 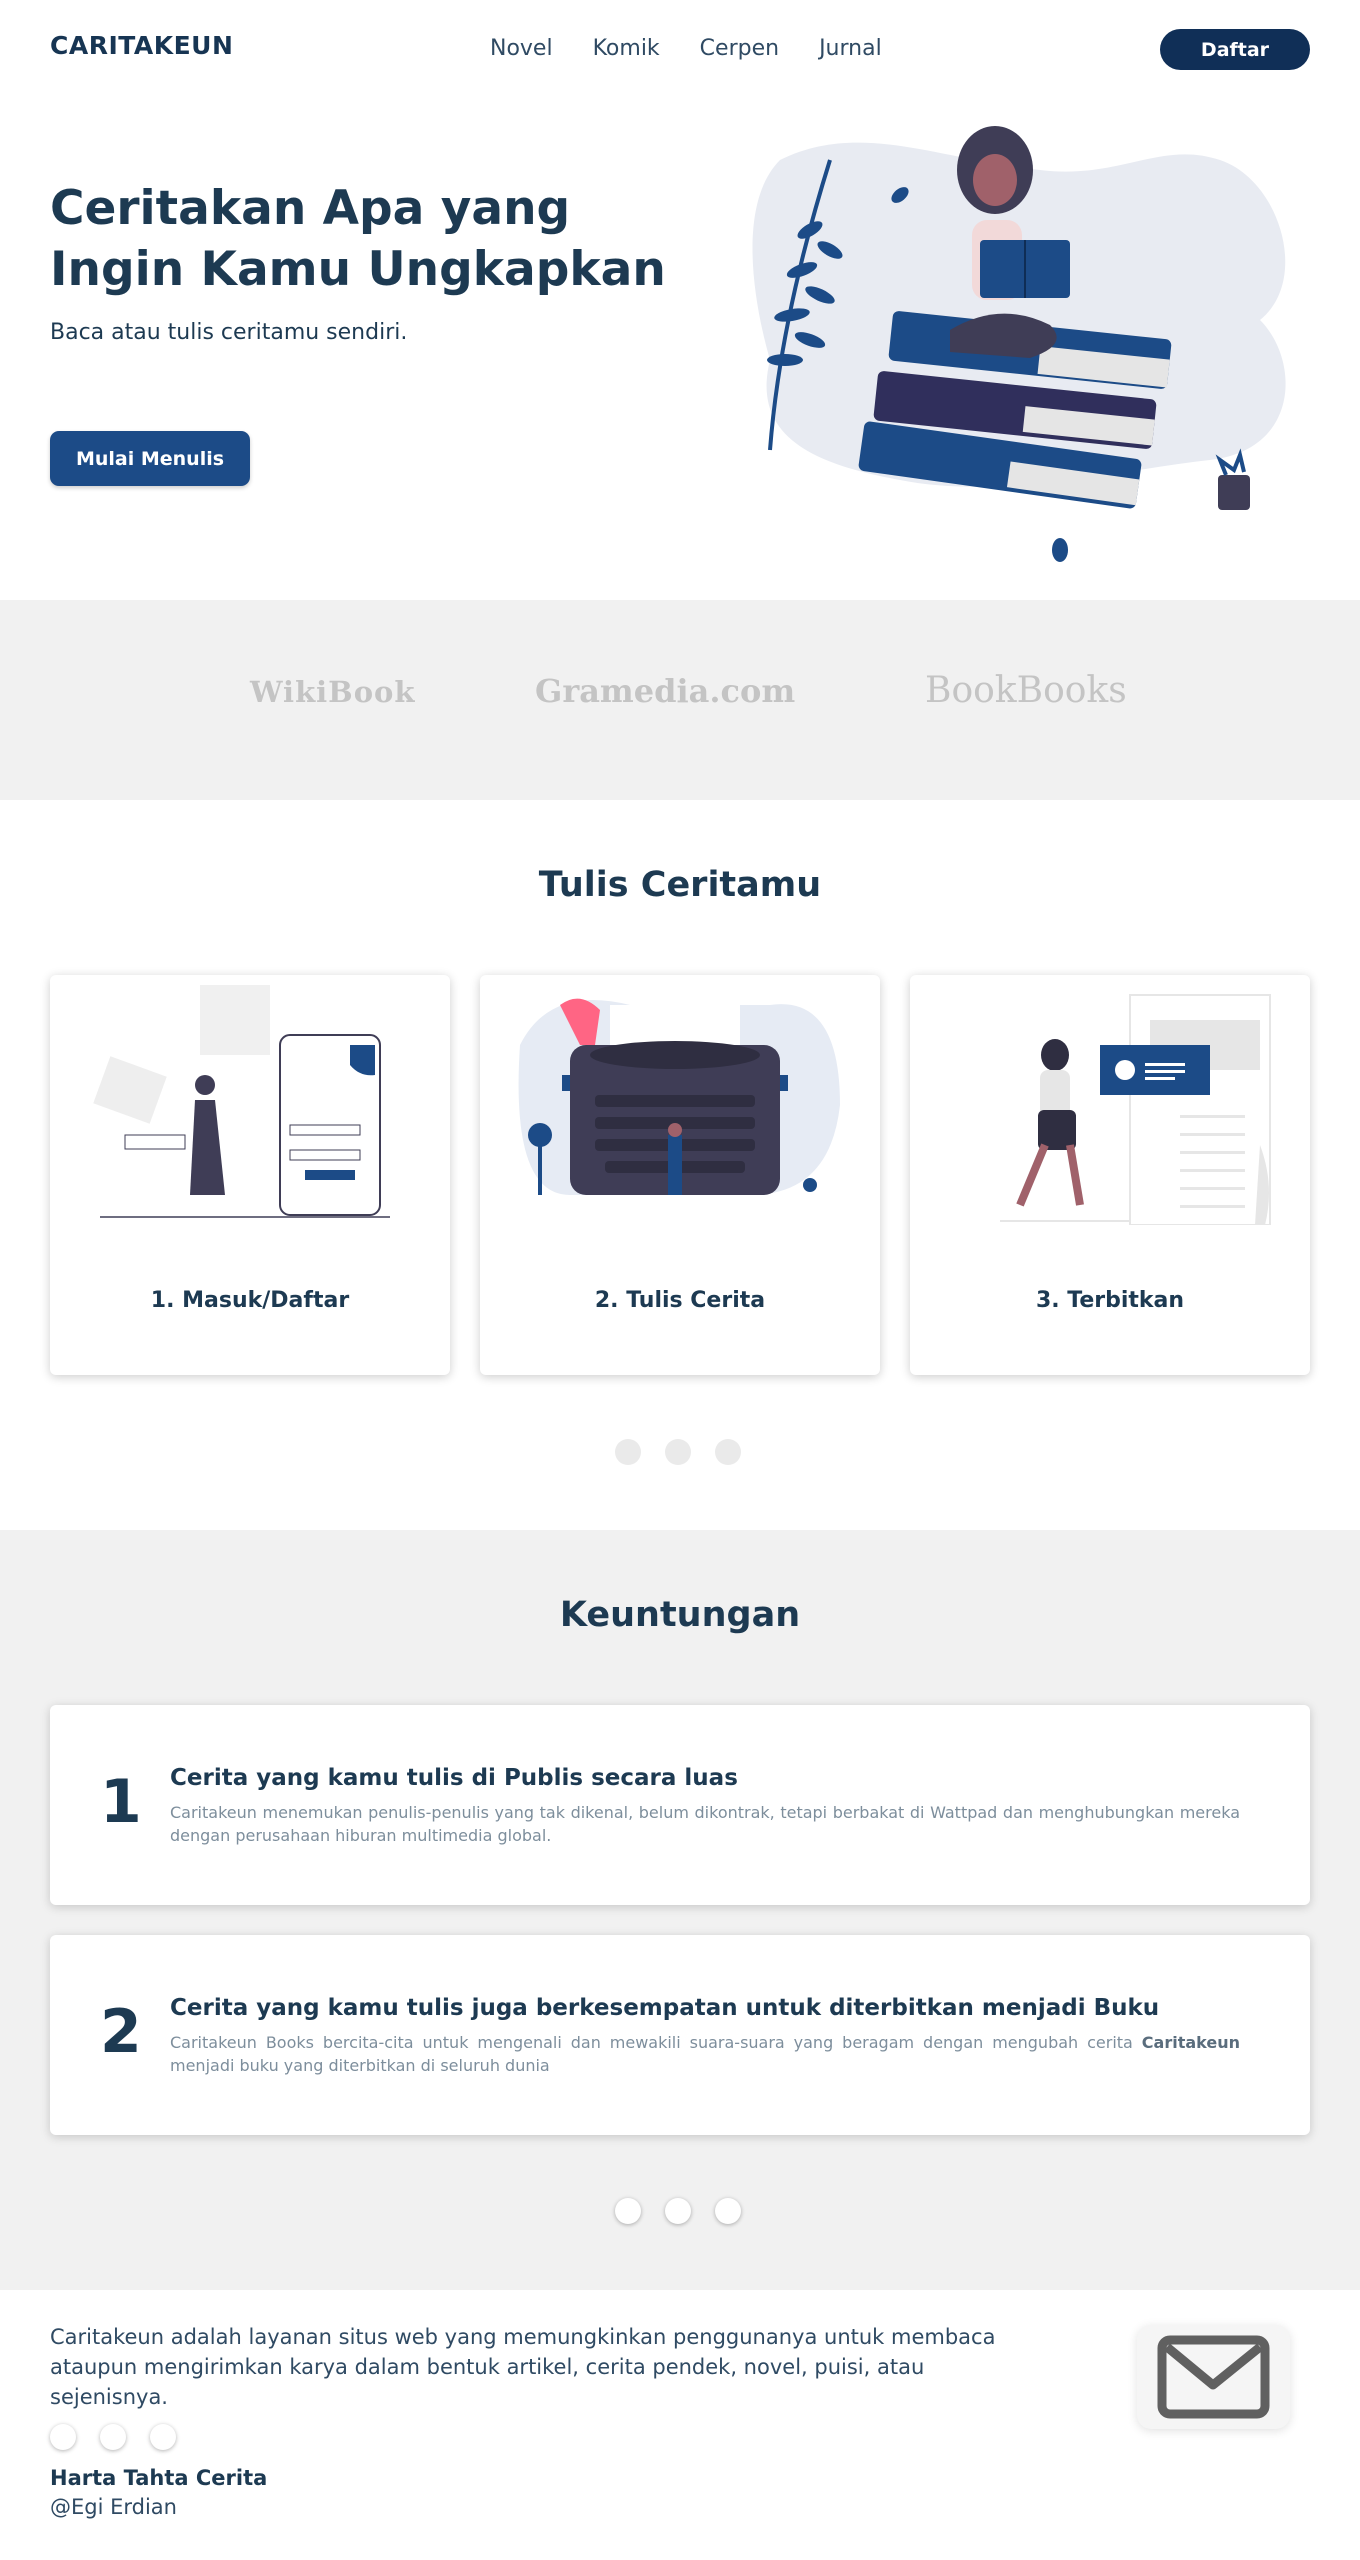 I want to click on benefit-number: 1, so click(x=121, y=1802).